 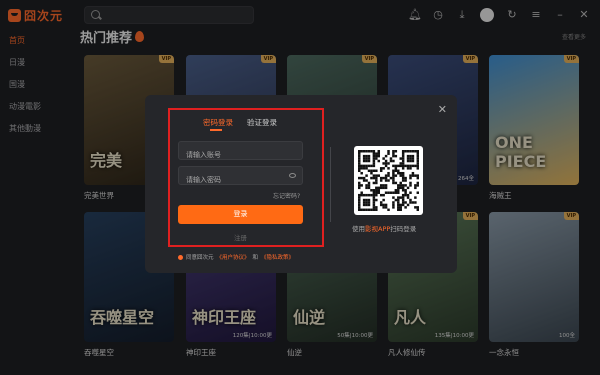 I want to click on forgot-password-link: 忘记密码?, so click(x=286, y=195).